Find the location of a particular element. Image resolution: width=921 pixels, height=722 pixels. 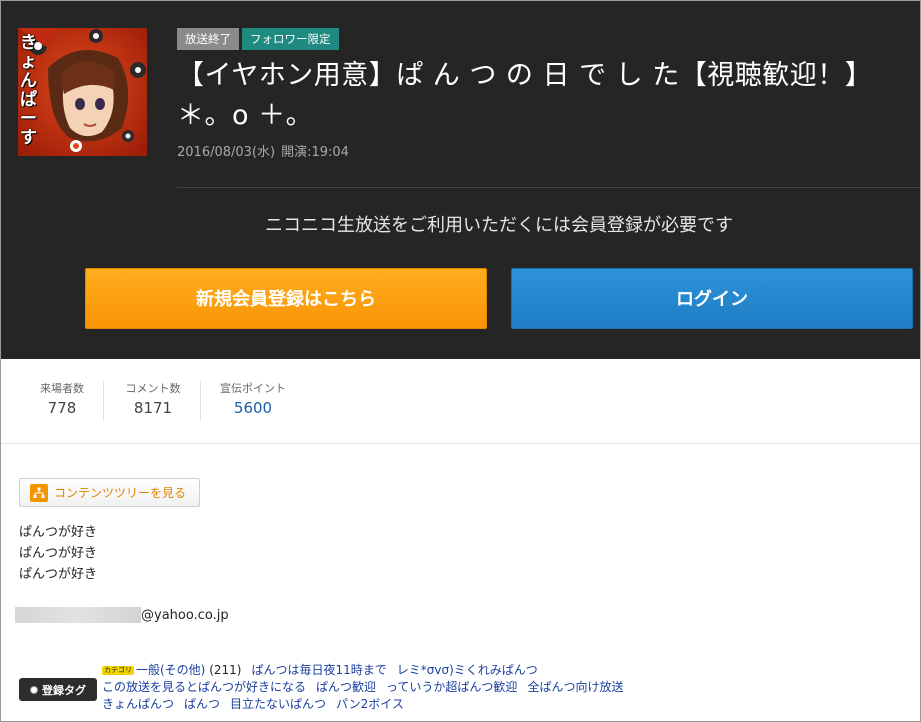

status-badges: 放送終了 フォロワー限定 is located at coordinates (258, 39).